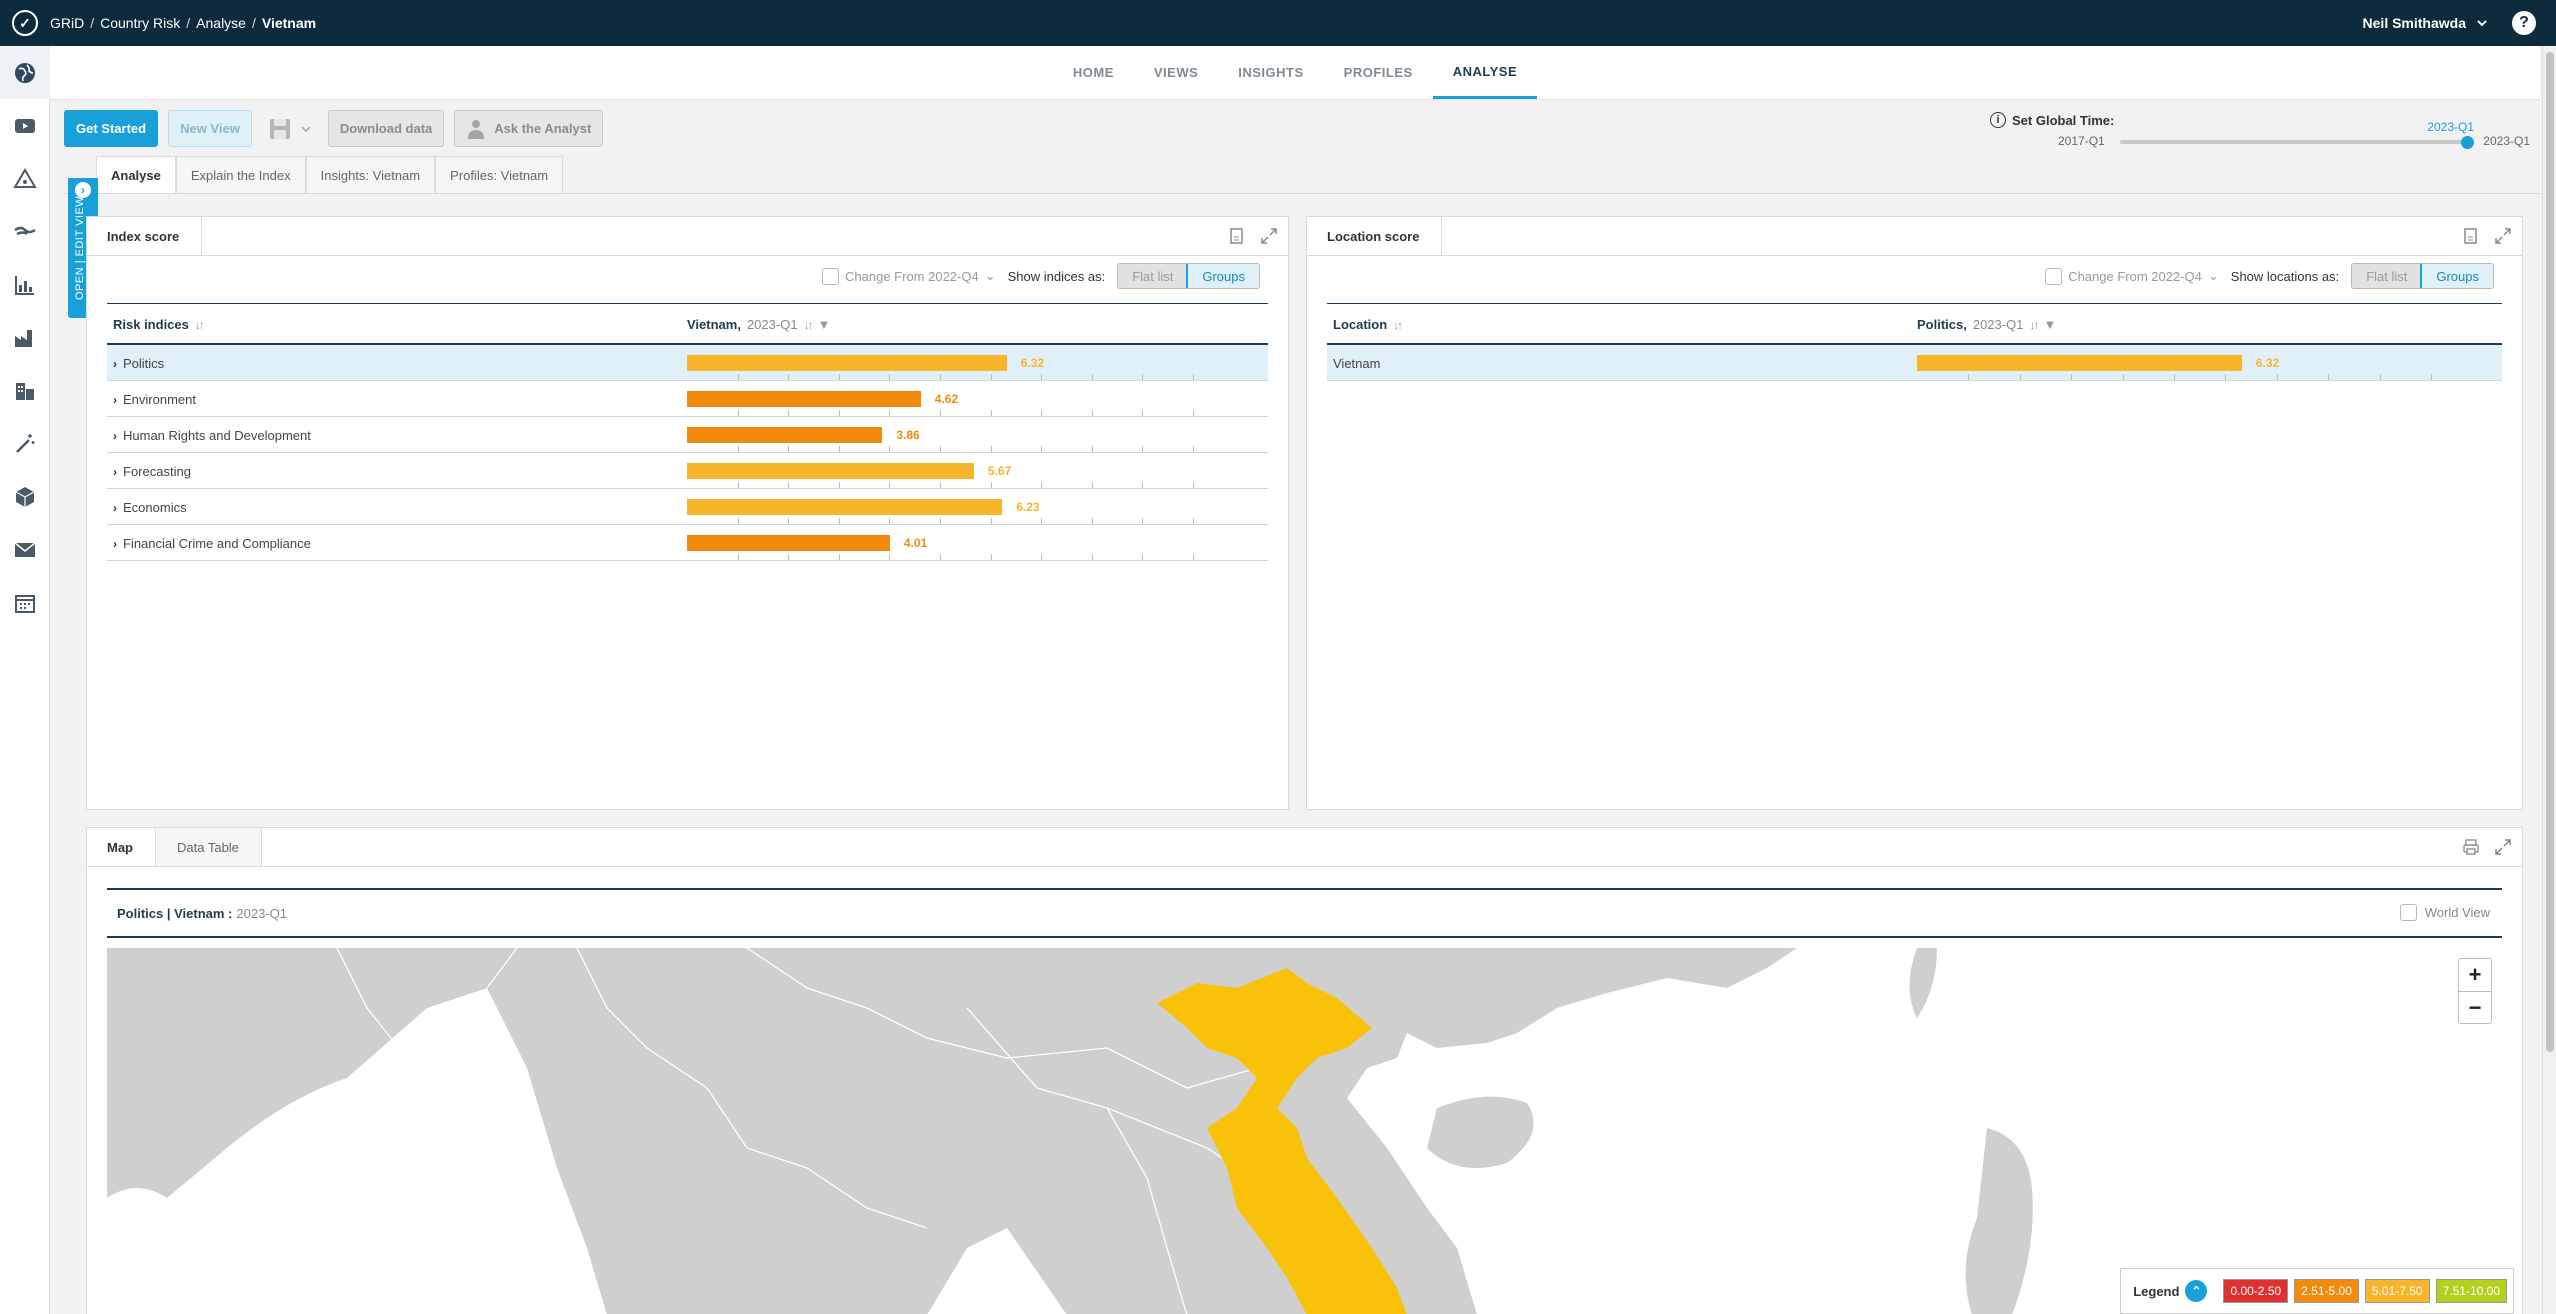  Describe the element at coordinates (111, 128) in the screenshot. I see `get-started-button: Get Started` at that location.